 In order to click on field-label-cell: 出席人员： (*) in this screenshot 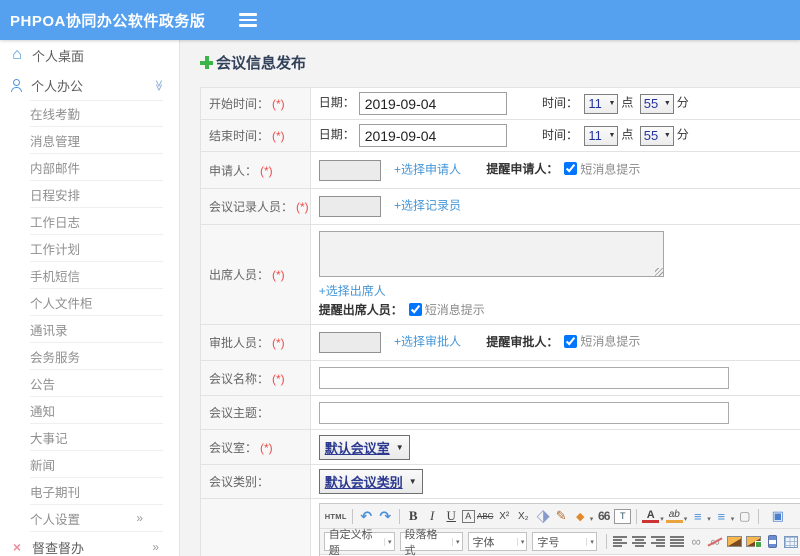, I will do `click(255, 274)`.